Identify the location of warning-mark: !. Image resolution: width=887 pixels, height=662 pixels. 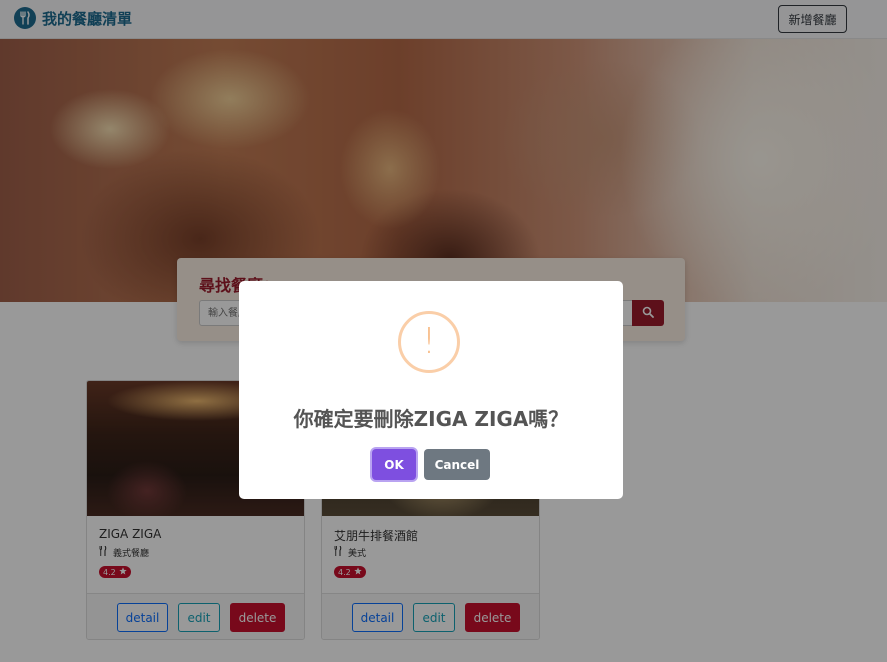
(429, 341).